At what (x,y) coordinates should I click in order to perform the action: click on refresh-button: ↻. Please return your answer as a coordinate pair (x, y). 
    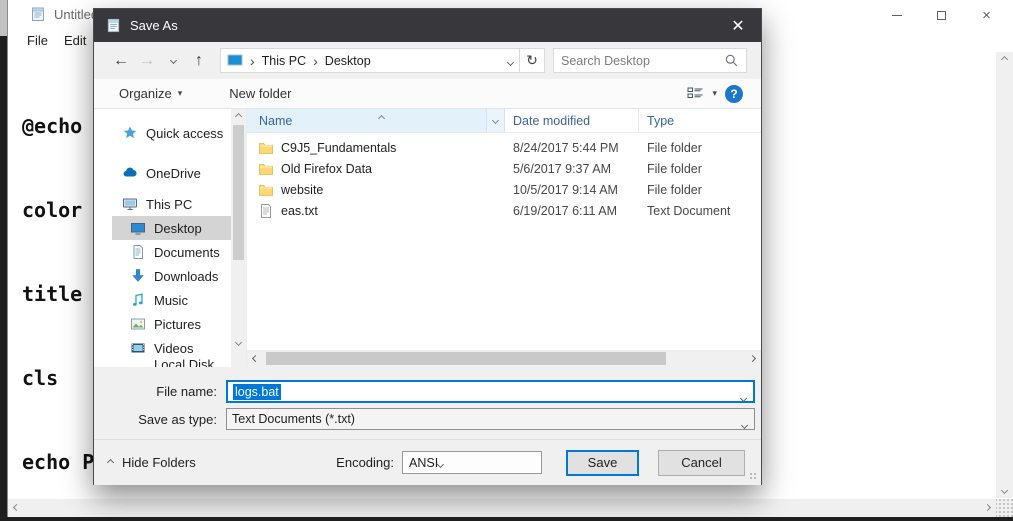
    Looking at the image, I should click on (532, 60).